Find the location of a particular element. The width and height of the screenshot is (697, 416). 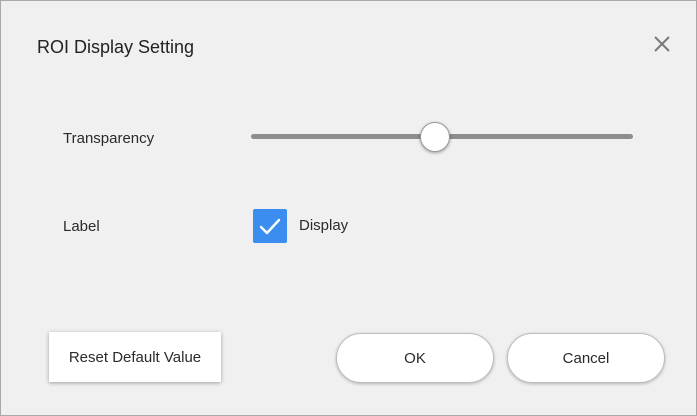

transparency-slider is located at coordinates (442, 137).